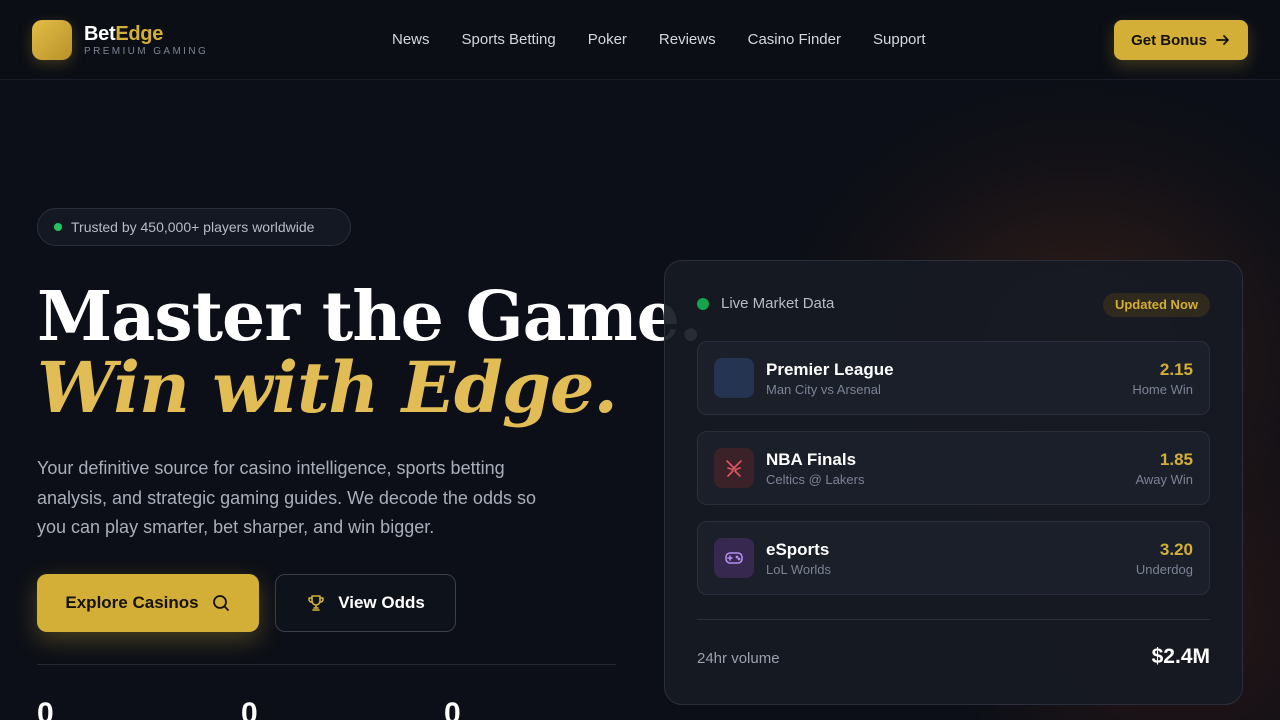  Describe the element at coordinates (953, 558) in the screenshot. I see `market-row: eSports LoL Worlds 3.20 Underdog` at that location.